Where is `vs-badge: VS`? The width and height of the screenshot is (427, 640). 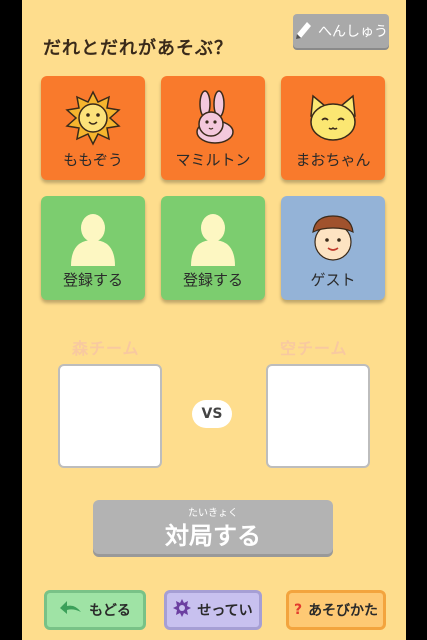
vs-badge: VS is located at coordinates (212, 414).